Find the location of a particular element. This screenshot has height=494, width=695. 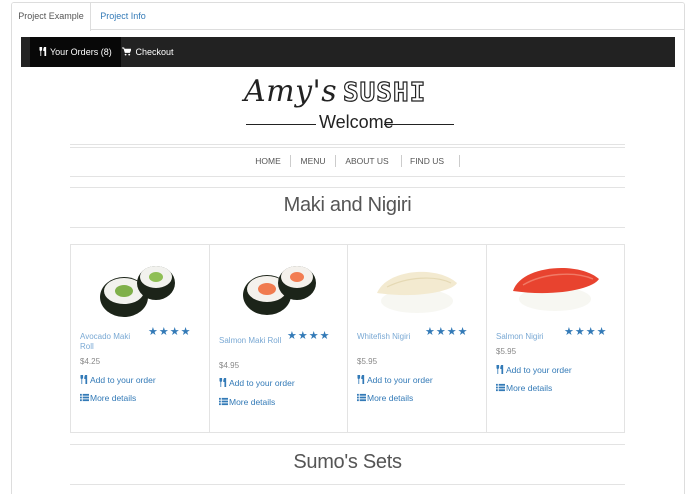

menu-item-about-us: ABOUT US is located at coordinates (367, 161).